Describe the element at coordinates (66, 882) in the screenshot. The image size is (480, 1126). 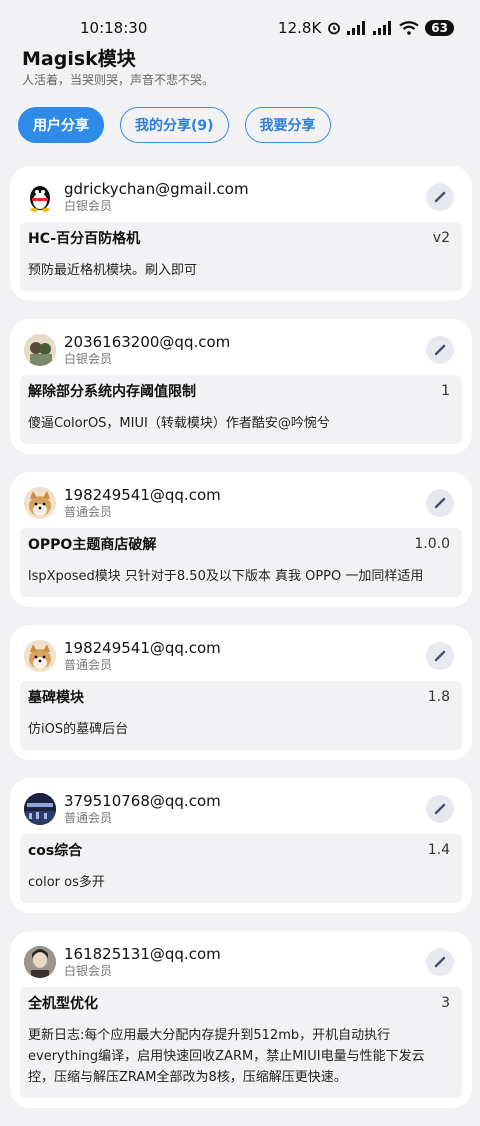
I see `module-description: color os多开` at that location.